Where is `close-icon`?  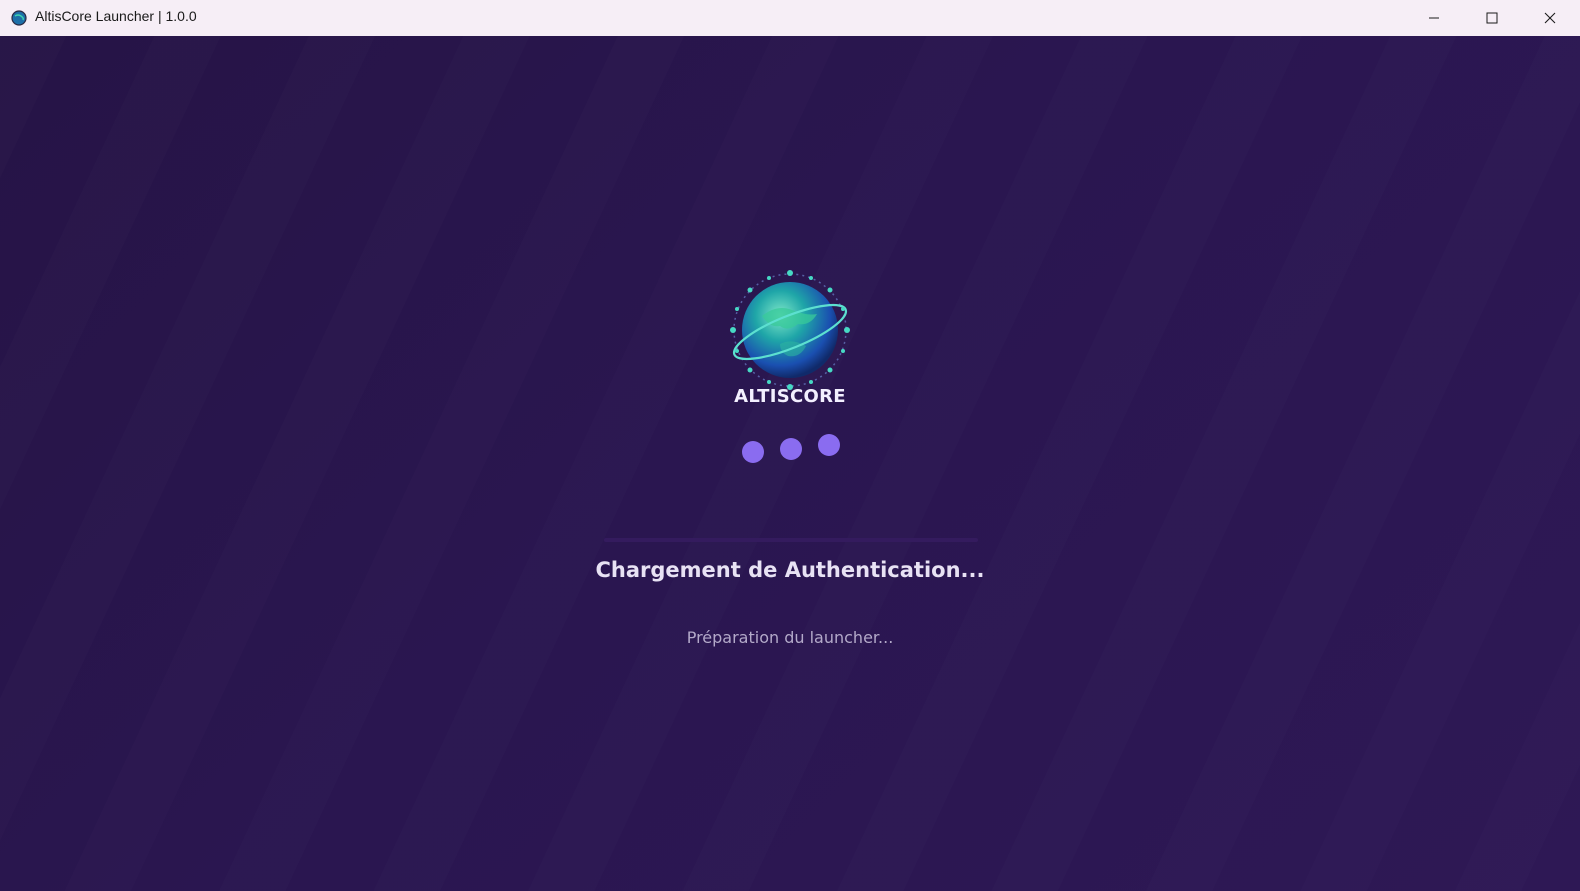 close-icon is located at coordinates (1550, 18).